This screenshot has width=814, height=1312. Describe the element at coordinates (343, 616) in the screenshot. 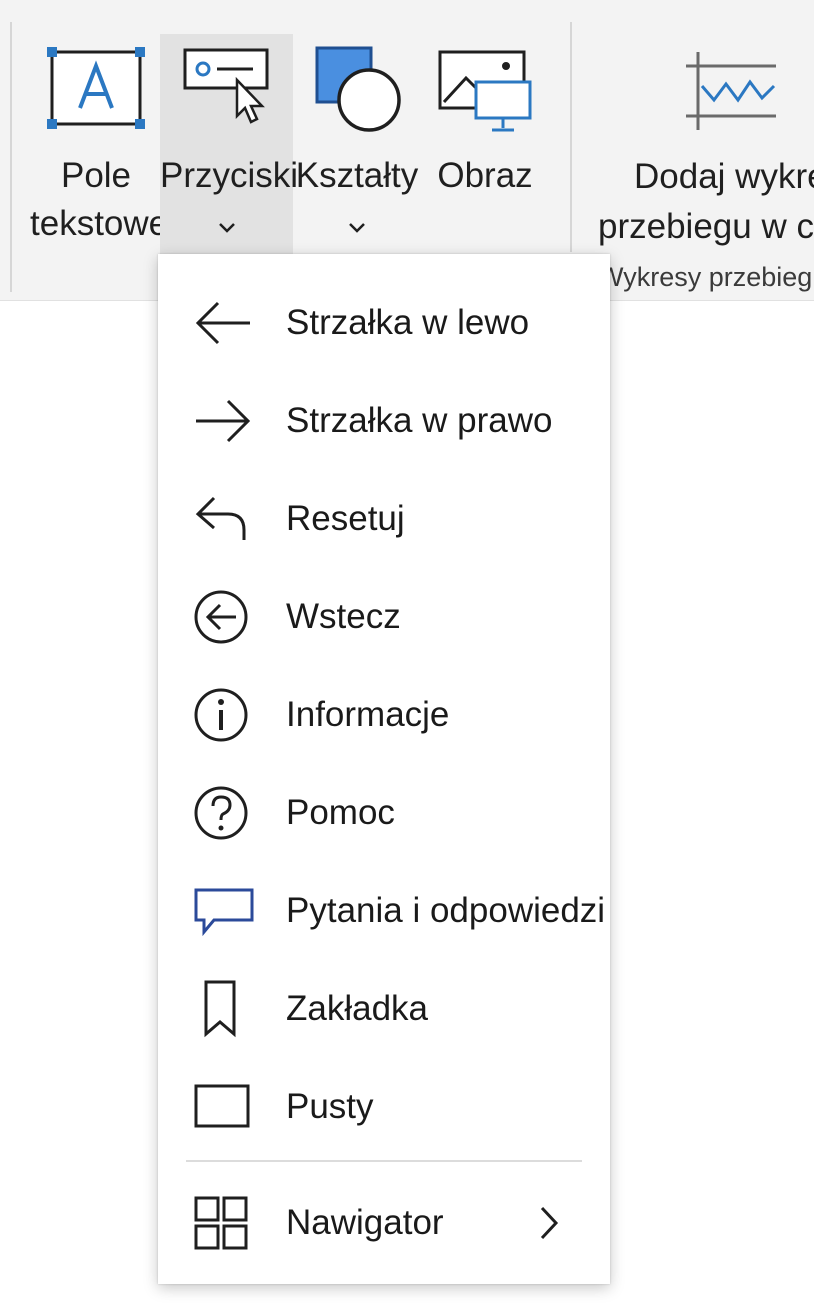

I see `menu-item-label: Wstecz` at that location.